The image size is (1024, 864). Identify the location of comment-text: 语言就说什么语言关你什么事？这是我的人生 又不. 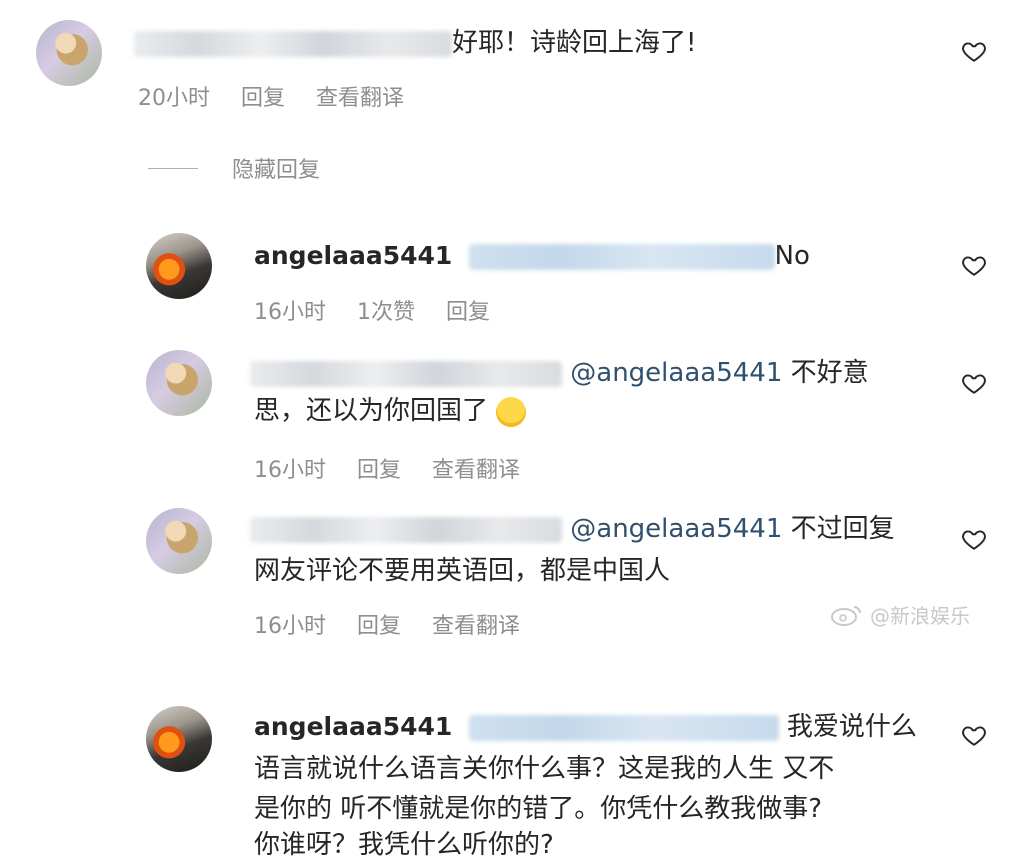
(544, 769).